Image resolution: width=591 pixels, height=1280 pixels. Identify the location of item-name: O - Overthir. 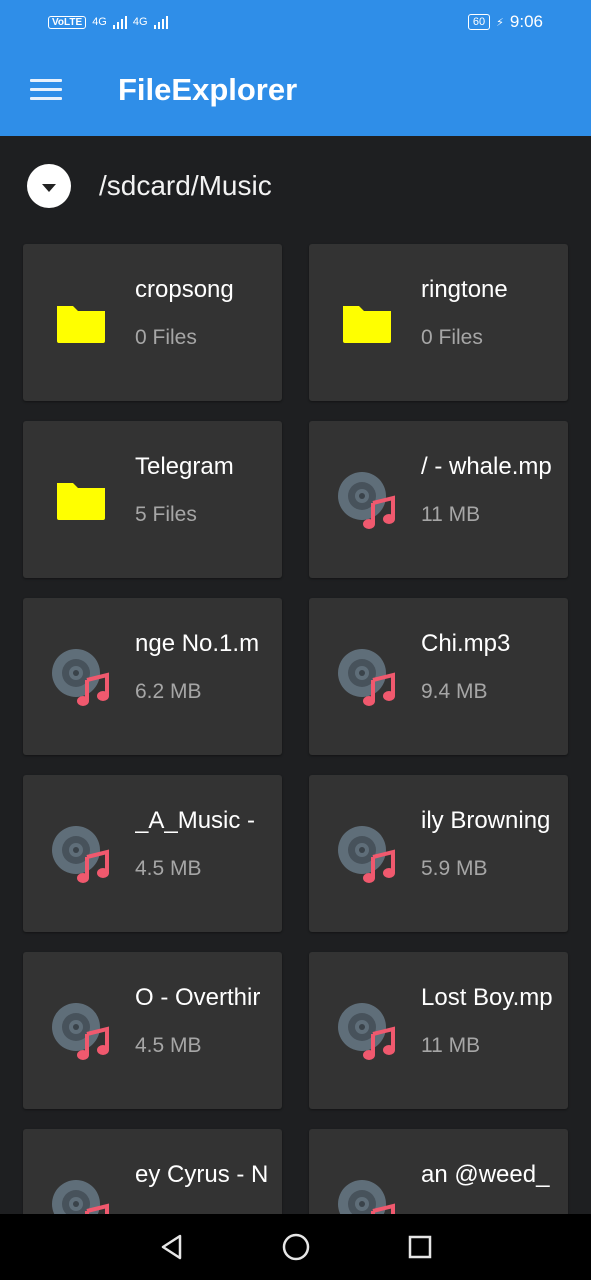
(198, 997).